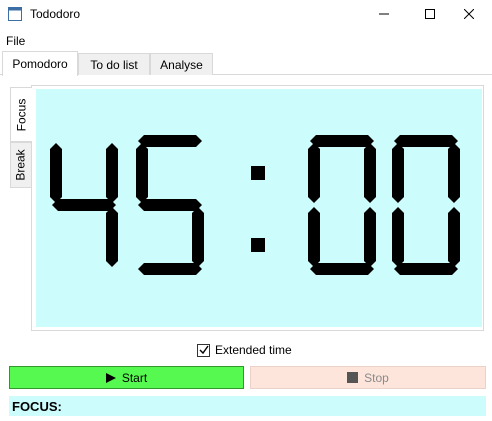  What do you see at coordinates (246, 15) in the screenshot?
I see `title-bar: Tododoro` at bounding box center [246, 15].